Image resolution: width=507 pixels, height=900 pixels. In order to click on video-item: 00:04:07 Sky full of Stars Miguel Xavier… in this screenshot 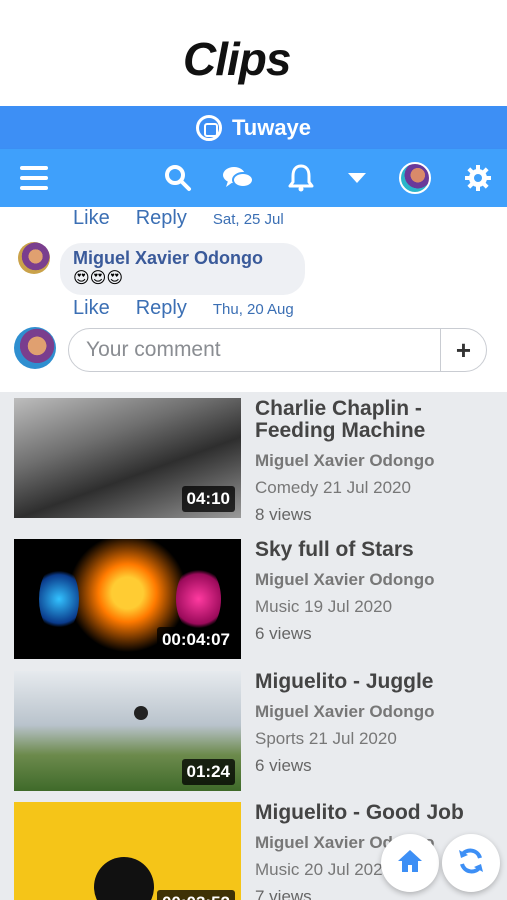, I will do `click(254, 599)`.